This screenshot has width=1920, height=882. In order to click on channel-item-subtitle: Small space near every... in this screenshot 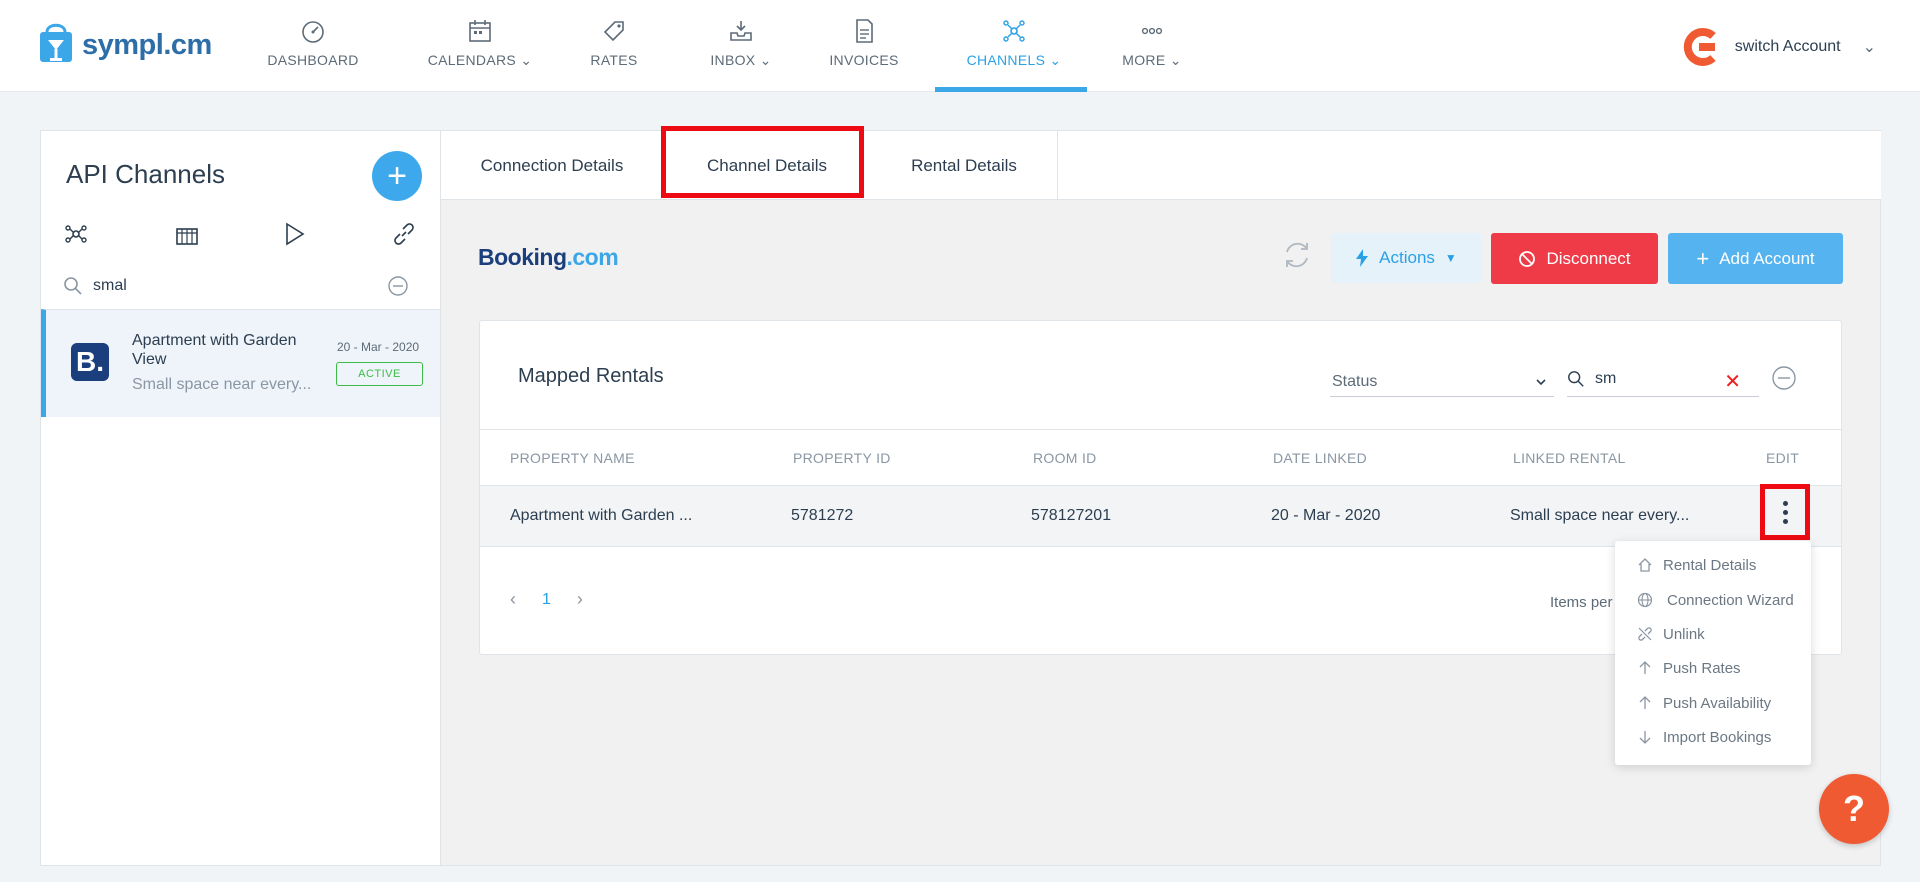, I will do `click(222, 384)`.